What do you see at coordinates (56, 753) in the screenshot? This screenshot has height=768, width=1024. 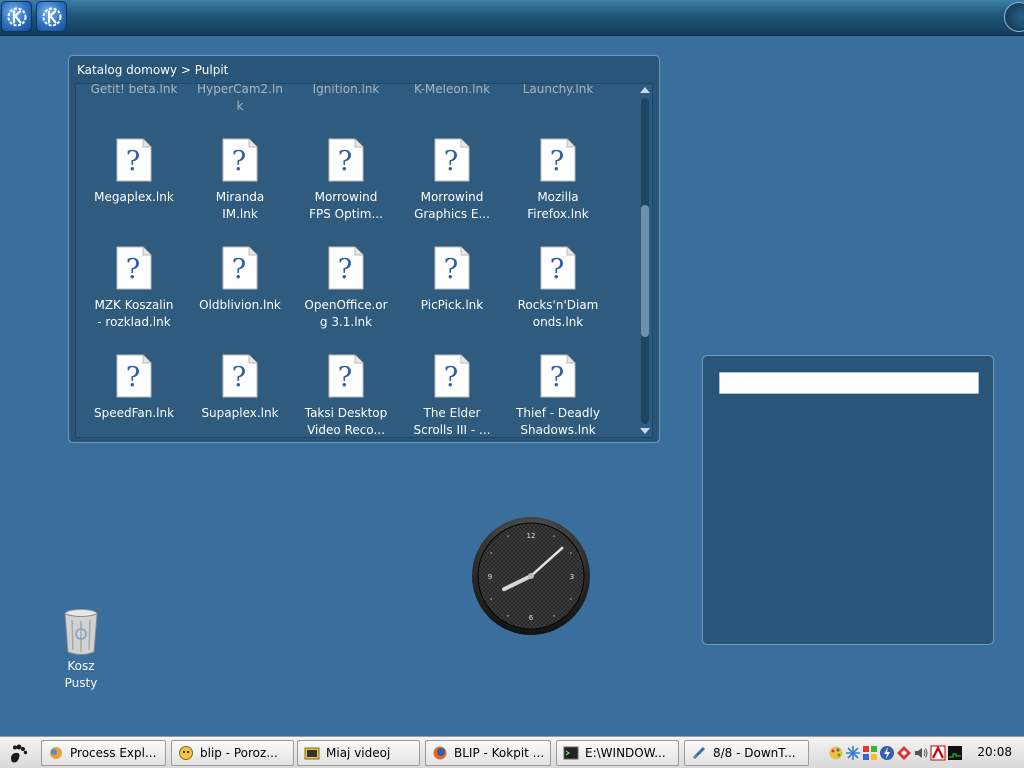 I see `process-explorer-icon` at bounding box center [56, 753].